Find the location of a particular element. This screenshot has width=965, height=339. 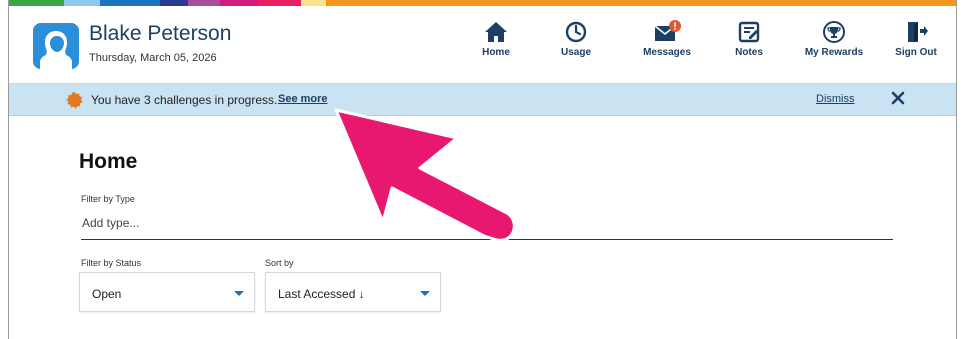

nav-messages: Messages is located at coordinates (667, 39).